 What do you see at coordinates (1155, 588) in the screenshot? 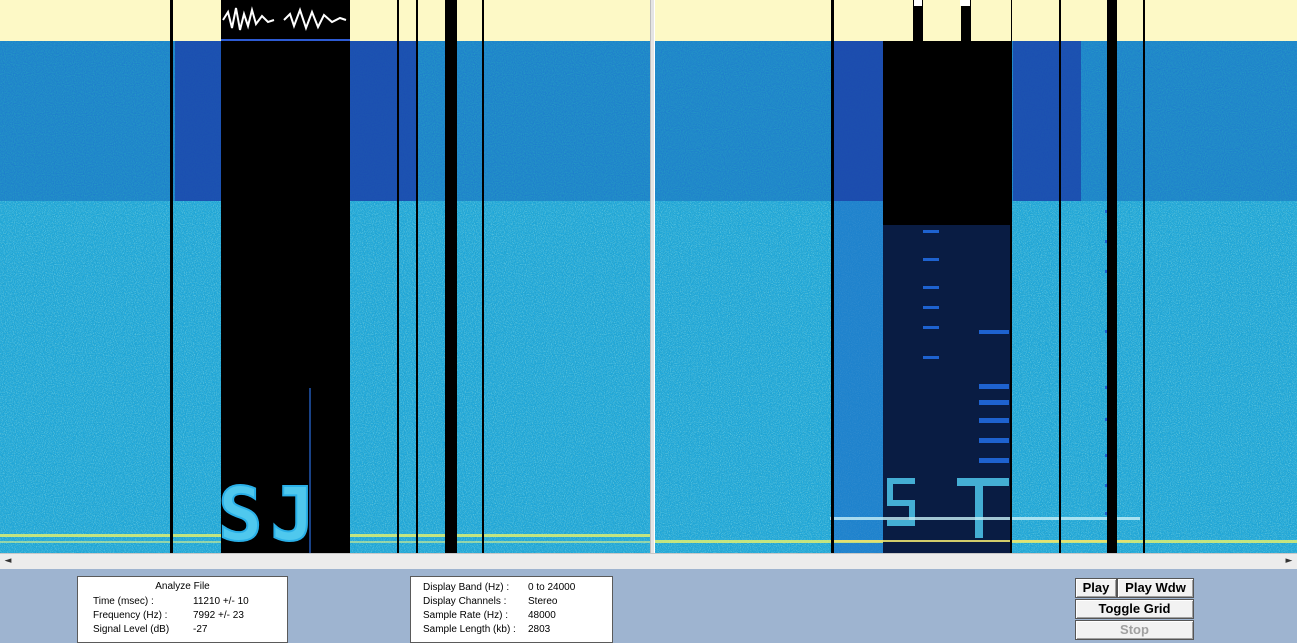
I see `play-window-button: Play Wdw` at bounding box center [1155, 588].